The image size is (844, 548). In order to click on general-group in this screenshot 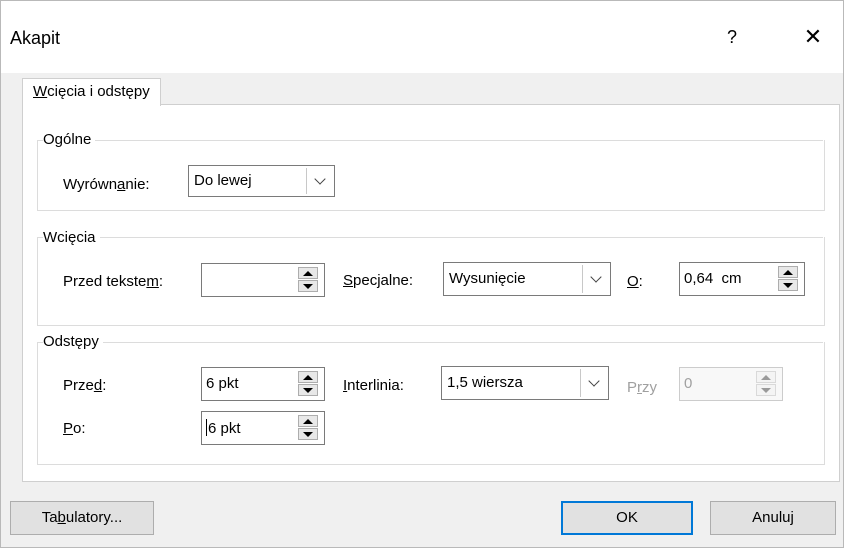, I will do `click(431, 175)`.